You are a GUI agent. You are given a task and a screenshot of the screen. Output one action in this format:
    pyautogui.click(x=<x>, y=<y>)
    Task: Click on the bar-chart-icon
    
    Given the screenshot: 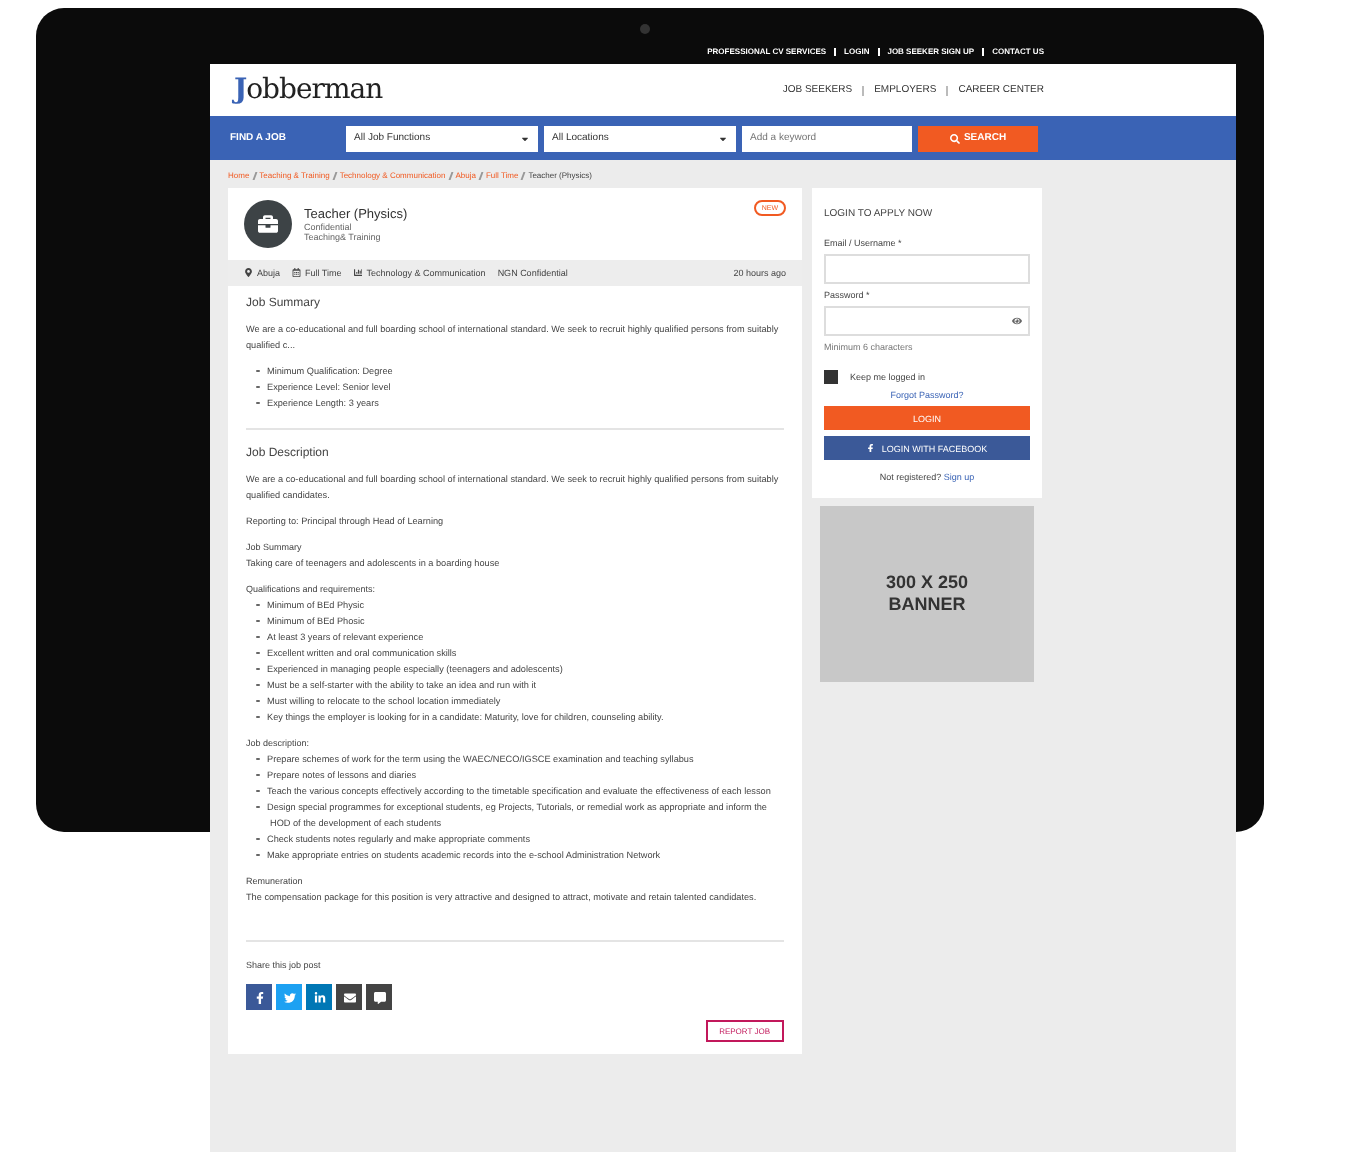 What is the action you would take?
    pyautogui.click(x=358, y=273)
    